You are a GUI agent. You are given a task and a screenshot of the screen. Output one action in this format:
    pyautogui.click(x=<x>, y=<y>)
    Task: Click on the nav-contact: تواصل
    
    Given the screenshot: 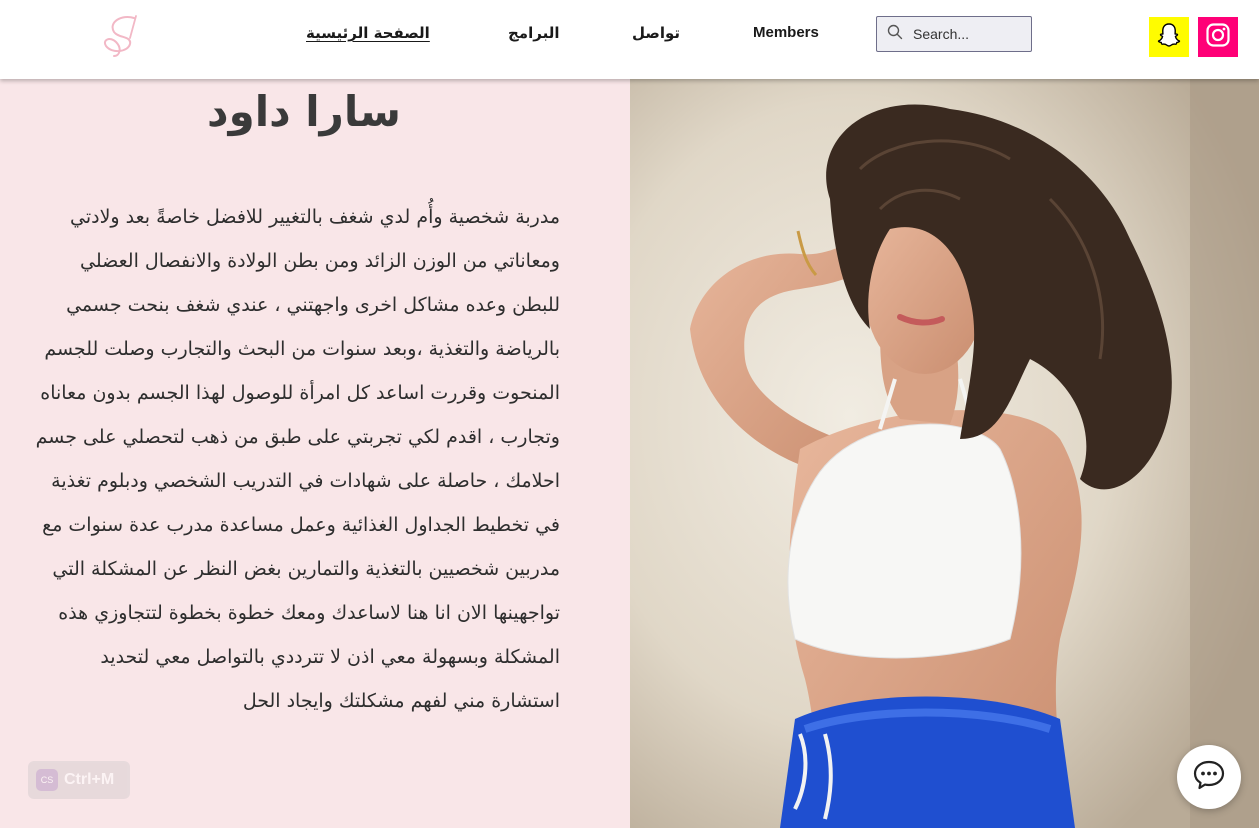 What is the action you would take?
    pyautogui.click(x=656, y=33)
    